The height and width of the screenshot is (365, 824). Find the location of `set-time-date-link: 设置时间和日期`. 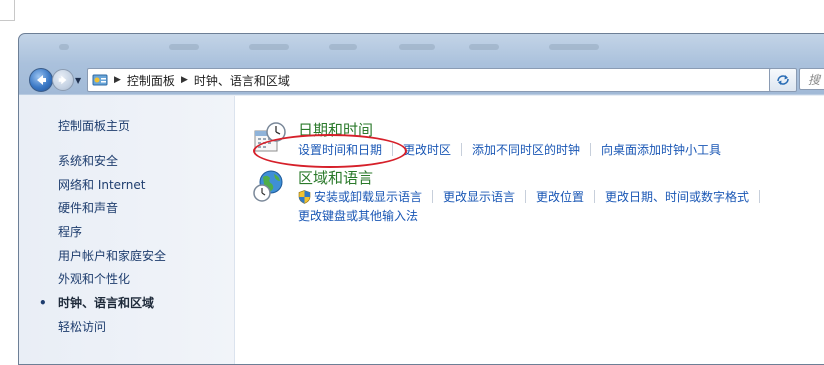

set-time-date-link: 设置时间和日期 is located at coordinates (340, 149).